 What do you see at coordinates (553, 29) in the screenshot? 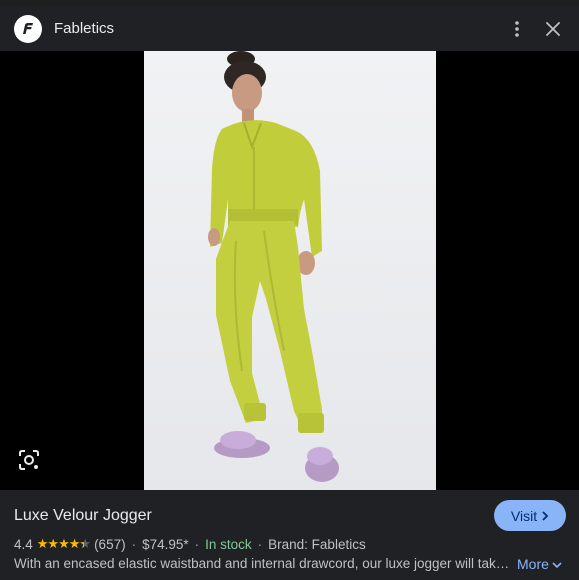
I see `close-icon` at bounding box center [553, 29].